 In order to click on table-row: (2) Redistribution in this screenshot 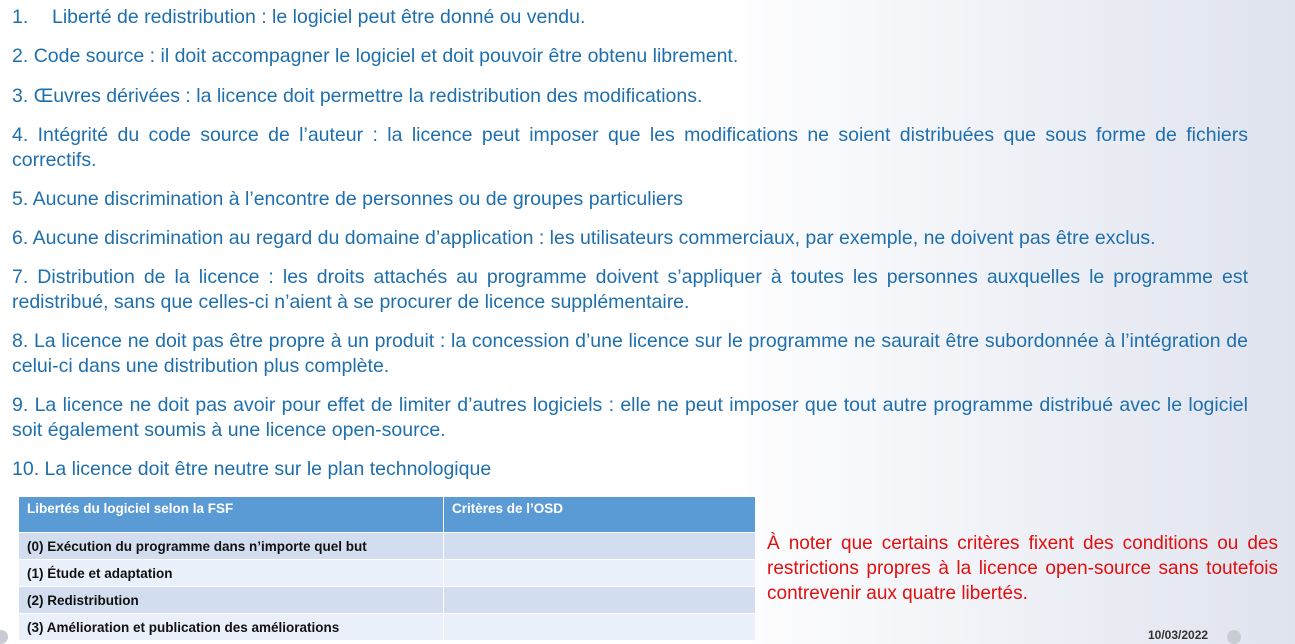, I will do `click(387, 600)`.